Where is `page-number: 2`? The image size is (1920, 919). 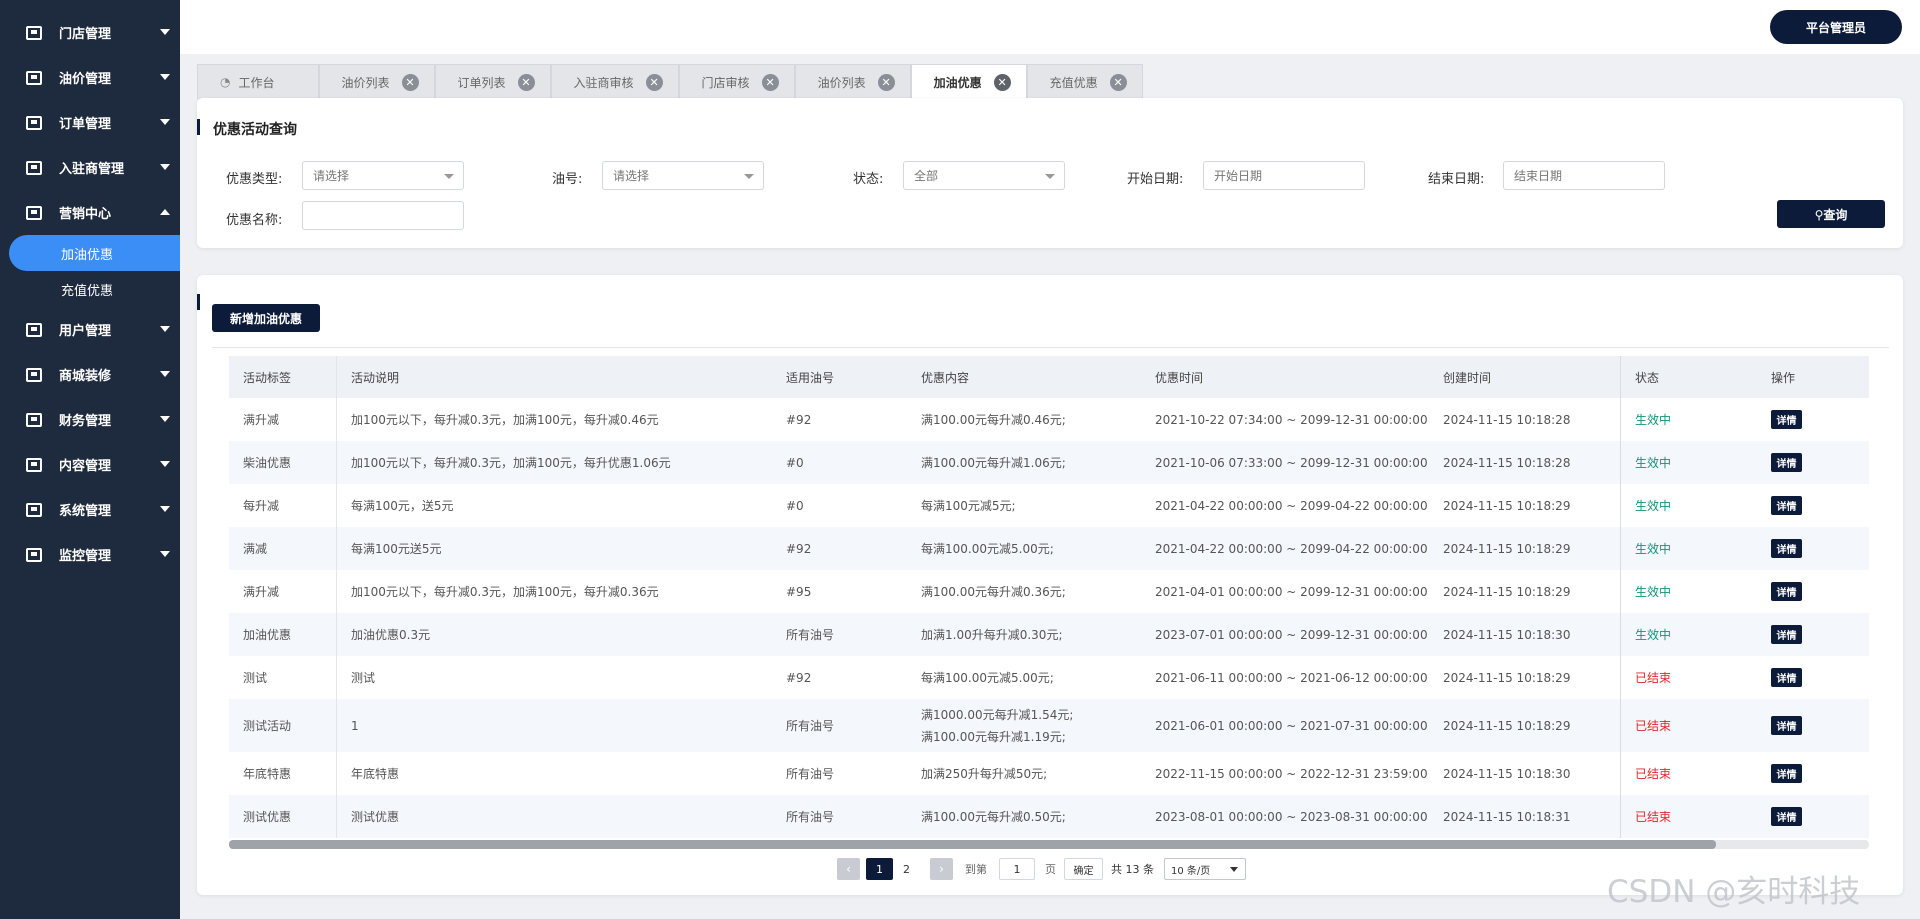 page-number: 2 is located at coordinates (906, 869).